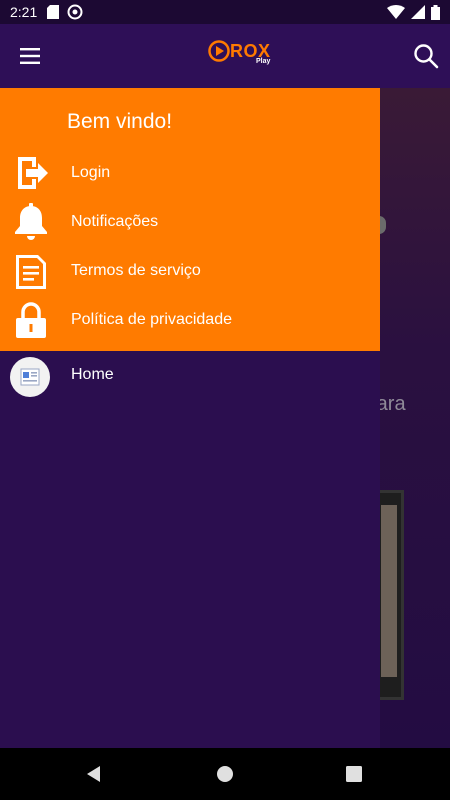  Describe the element at coordinates (53, 12) in the screenshot. I see `sd-card-icon` at that location.